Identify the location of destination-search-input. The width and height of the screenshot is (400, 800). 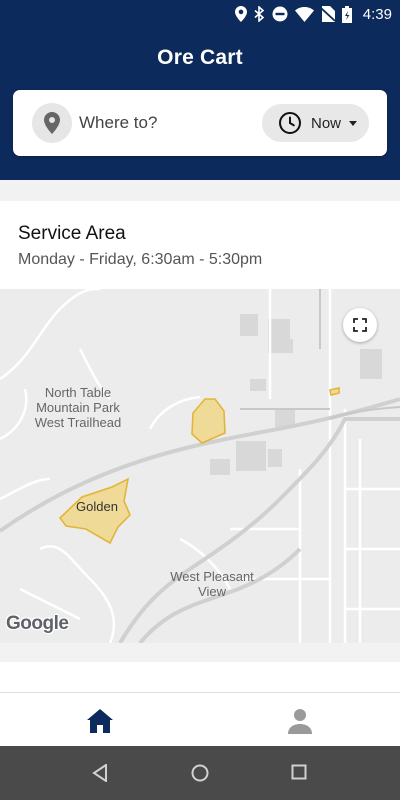
(169, 123).